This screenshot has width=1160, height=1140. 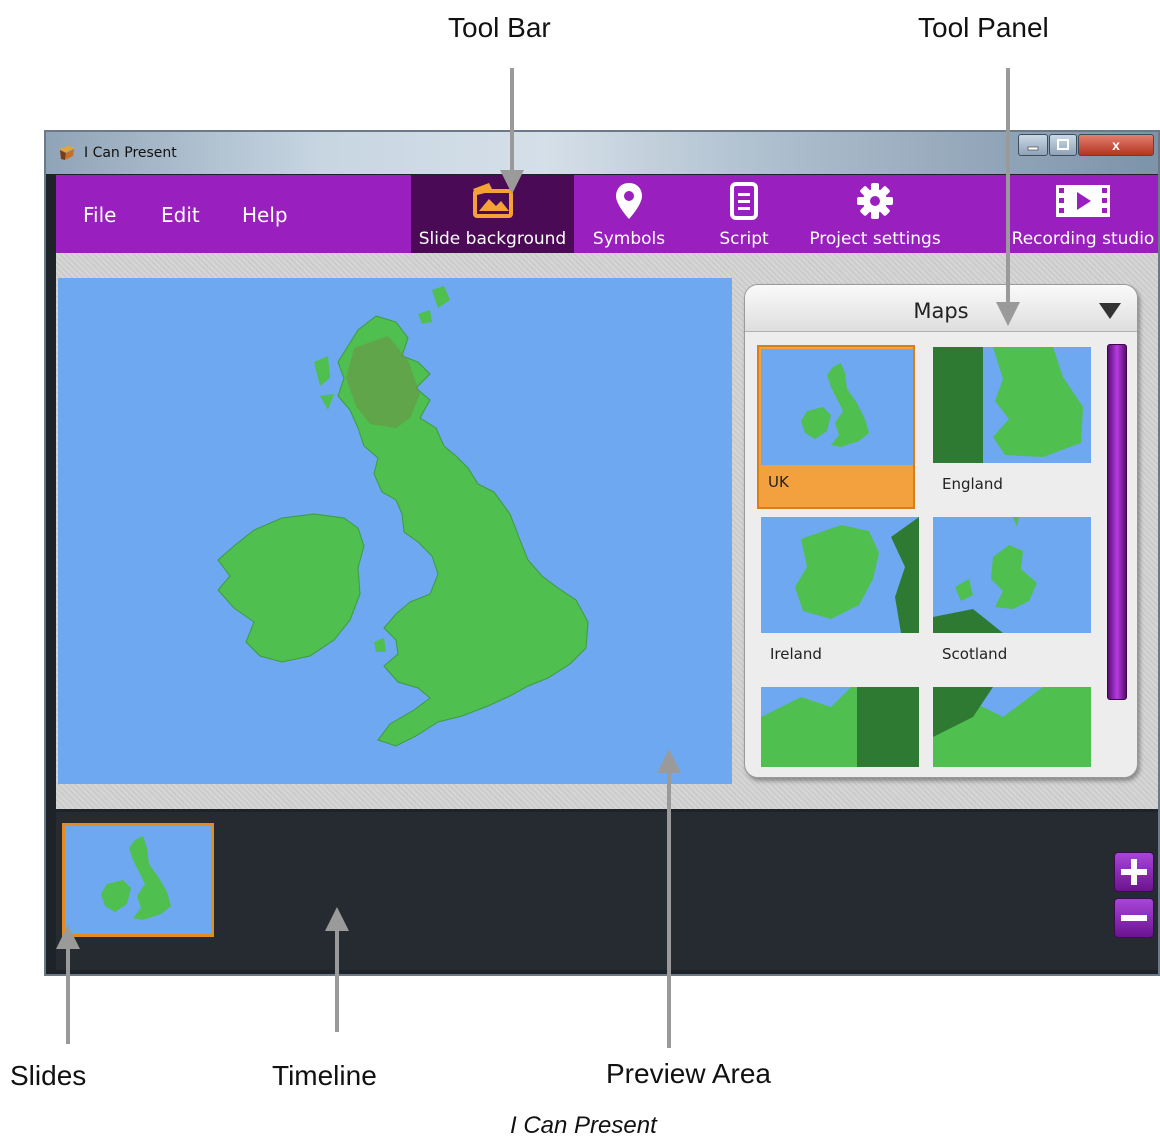 I want to click on scotland-thumb-image, so click(x=1012, y=575).